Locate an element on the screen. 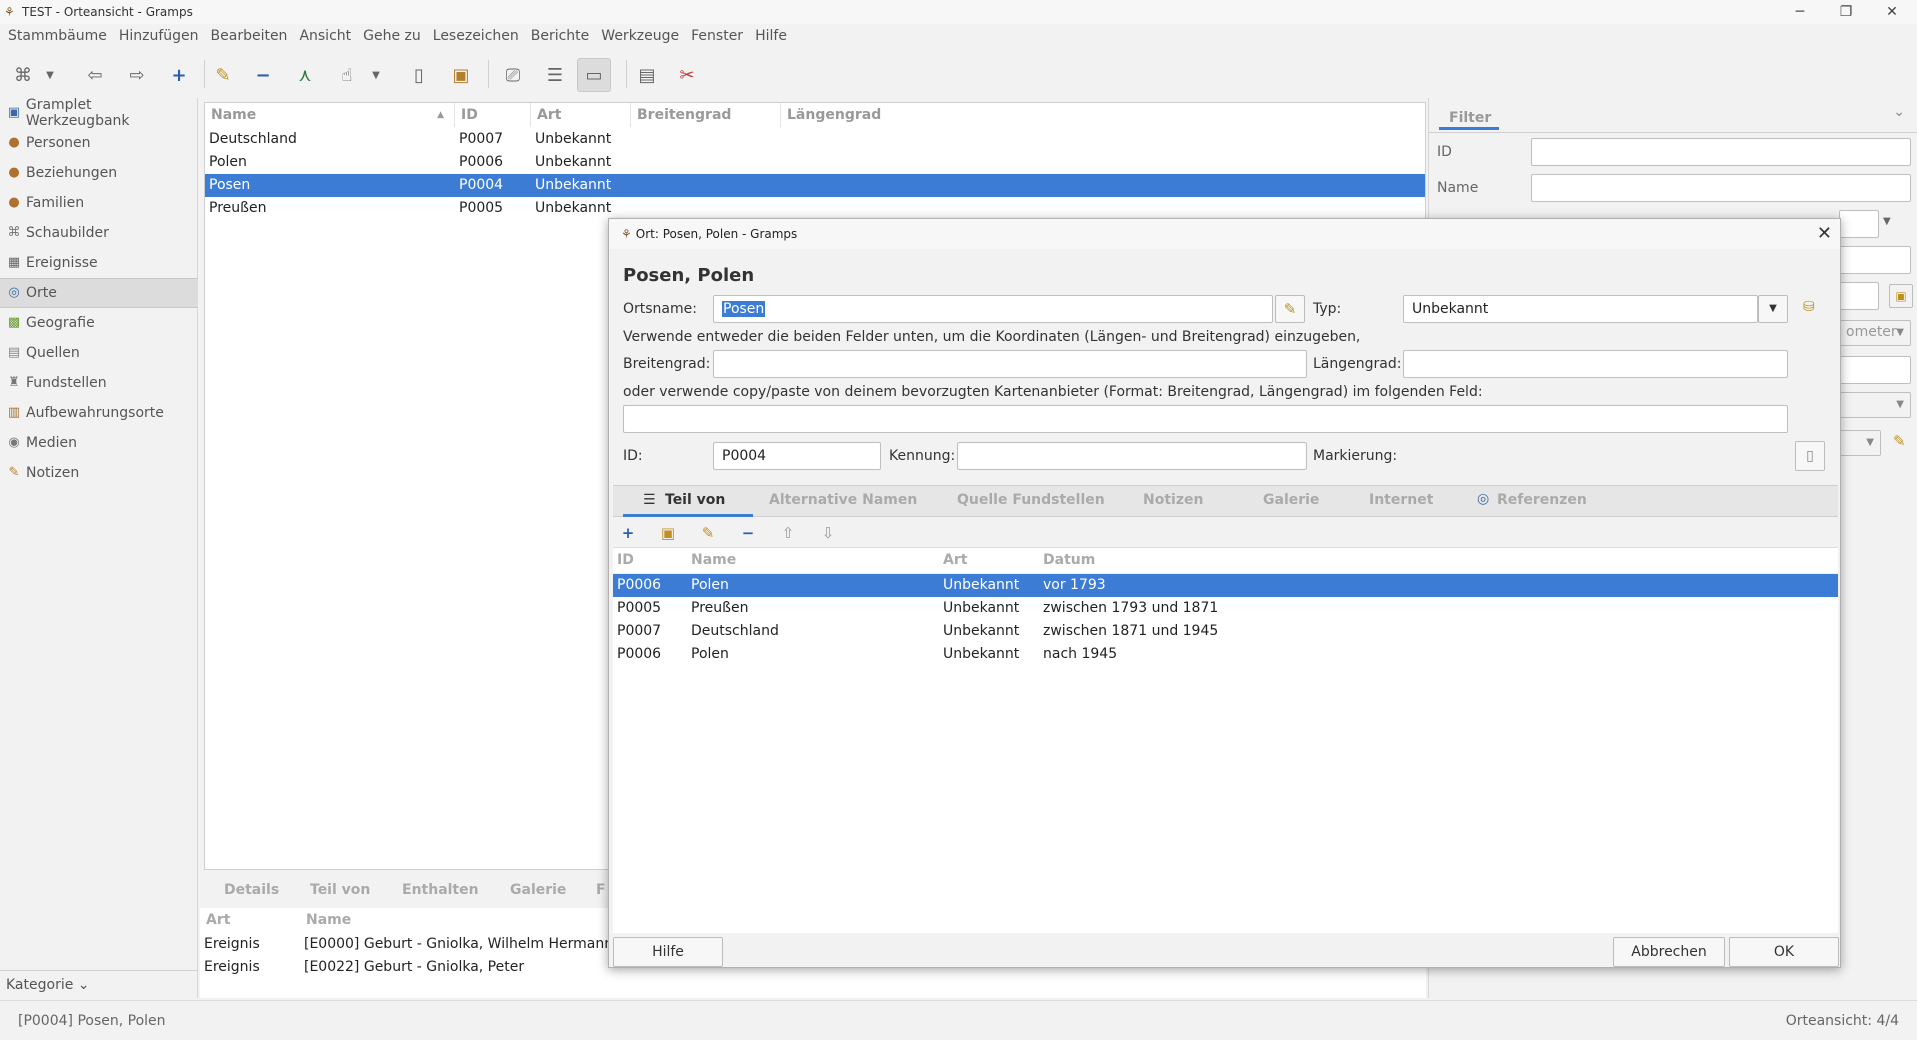 The image size is (1917, 1040). menu-gehe-zu: Gehe zu is located at coordinates (392, 36).